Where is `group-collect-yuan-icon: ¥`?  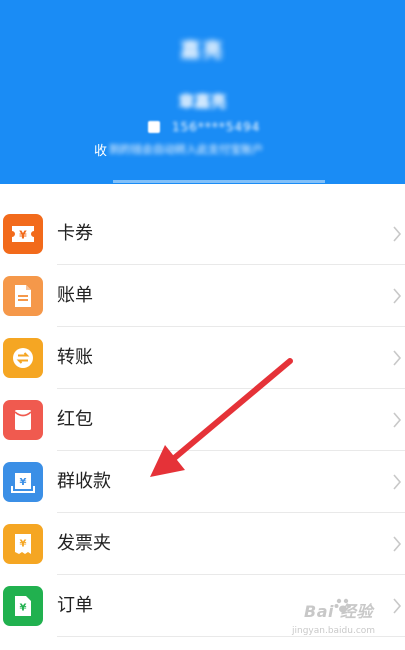 group-collect-yuan-icon: ¥ is located at coordinates (23, 482).